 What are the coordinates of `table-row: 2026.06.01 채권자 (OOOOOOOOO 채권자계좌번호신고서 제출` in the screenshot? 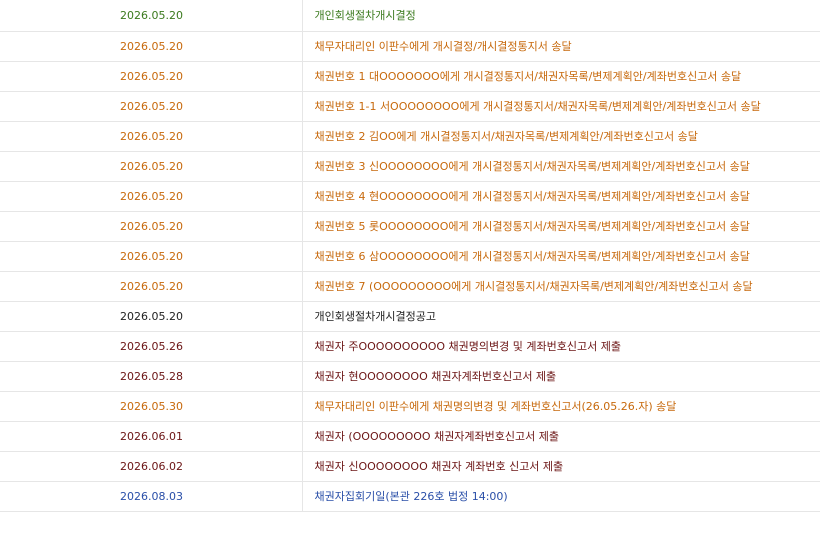 It's located at (410, 436).